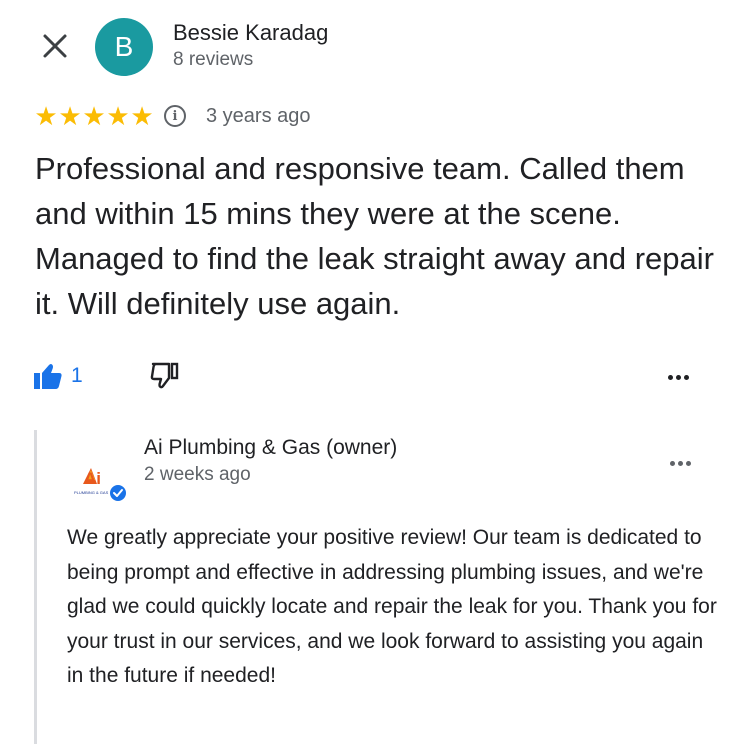  I want to click on close-button, so click(55, 46).